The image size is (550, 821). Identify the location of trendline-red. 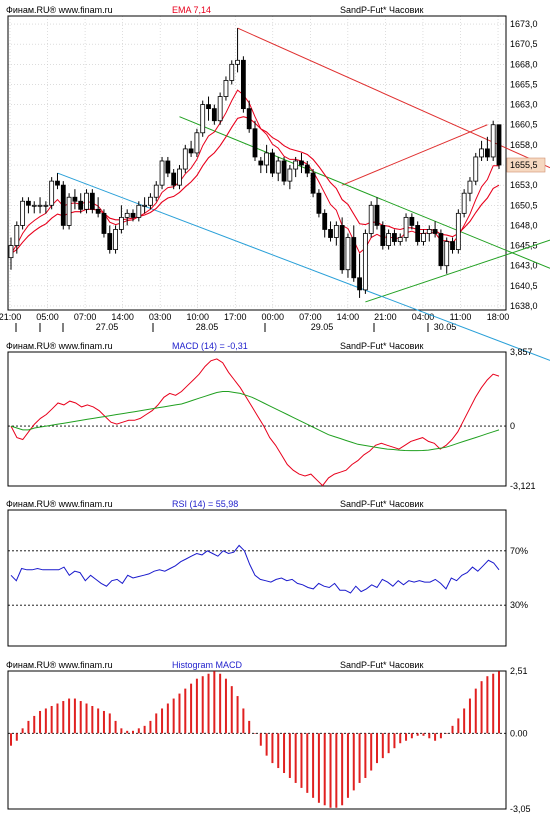
(393, 98).